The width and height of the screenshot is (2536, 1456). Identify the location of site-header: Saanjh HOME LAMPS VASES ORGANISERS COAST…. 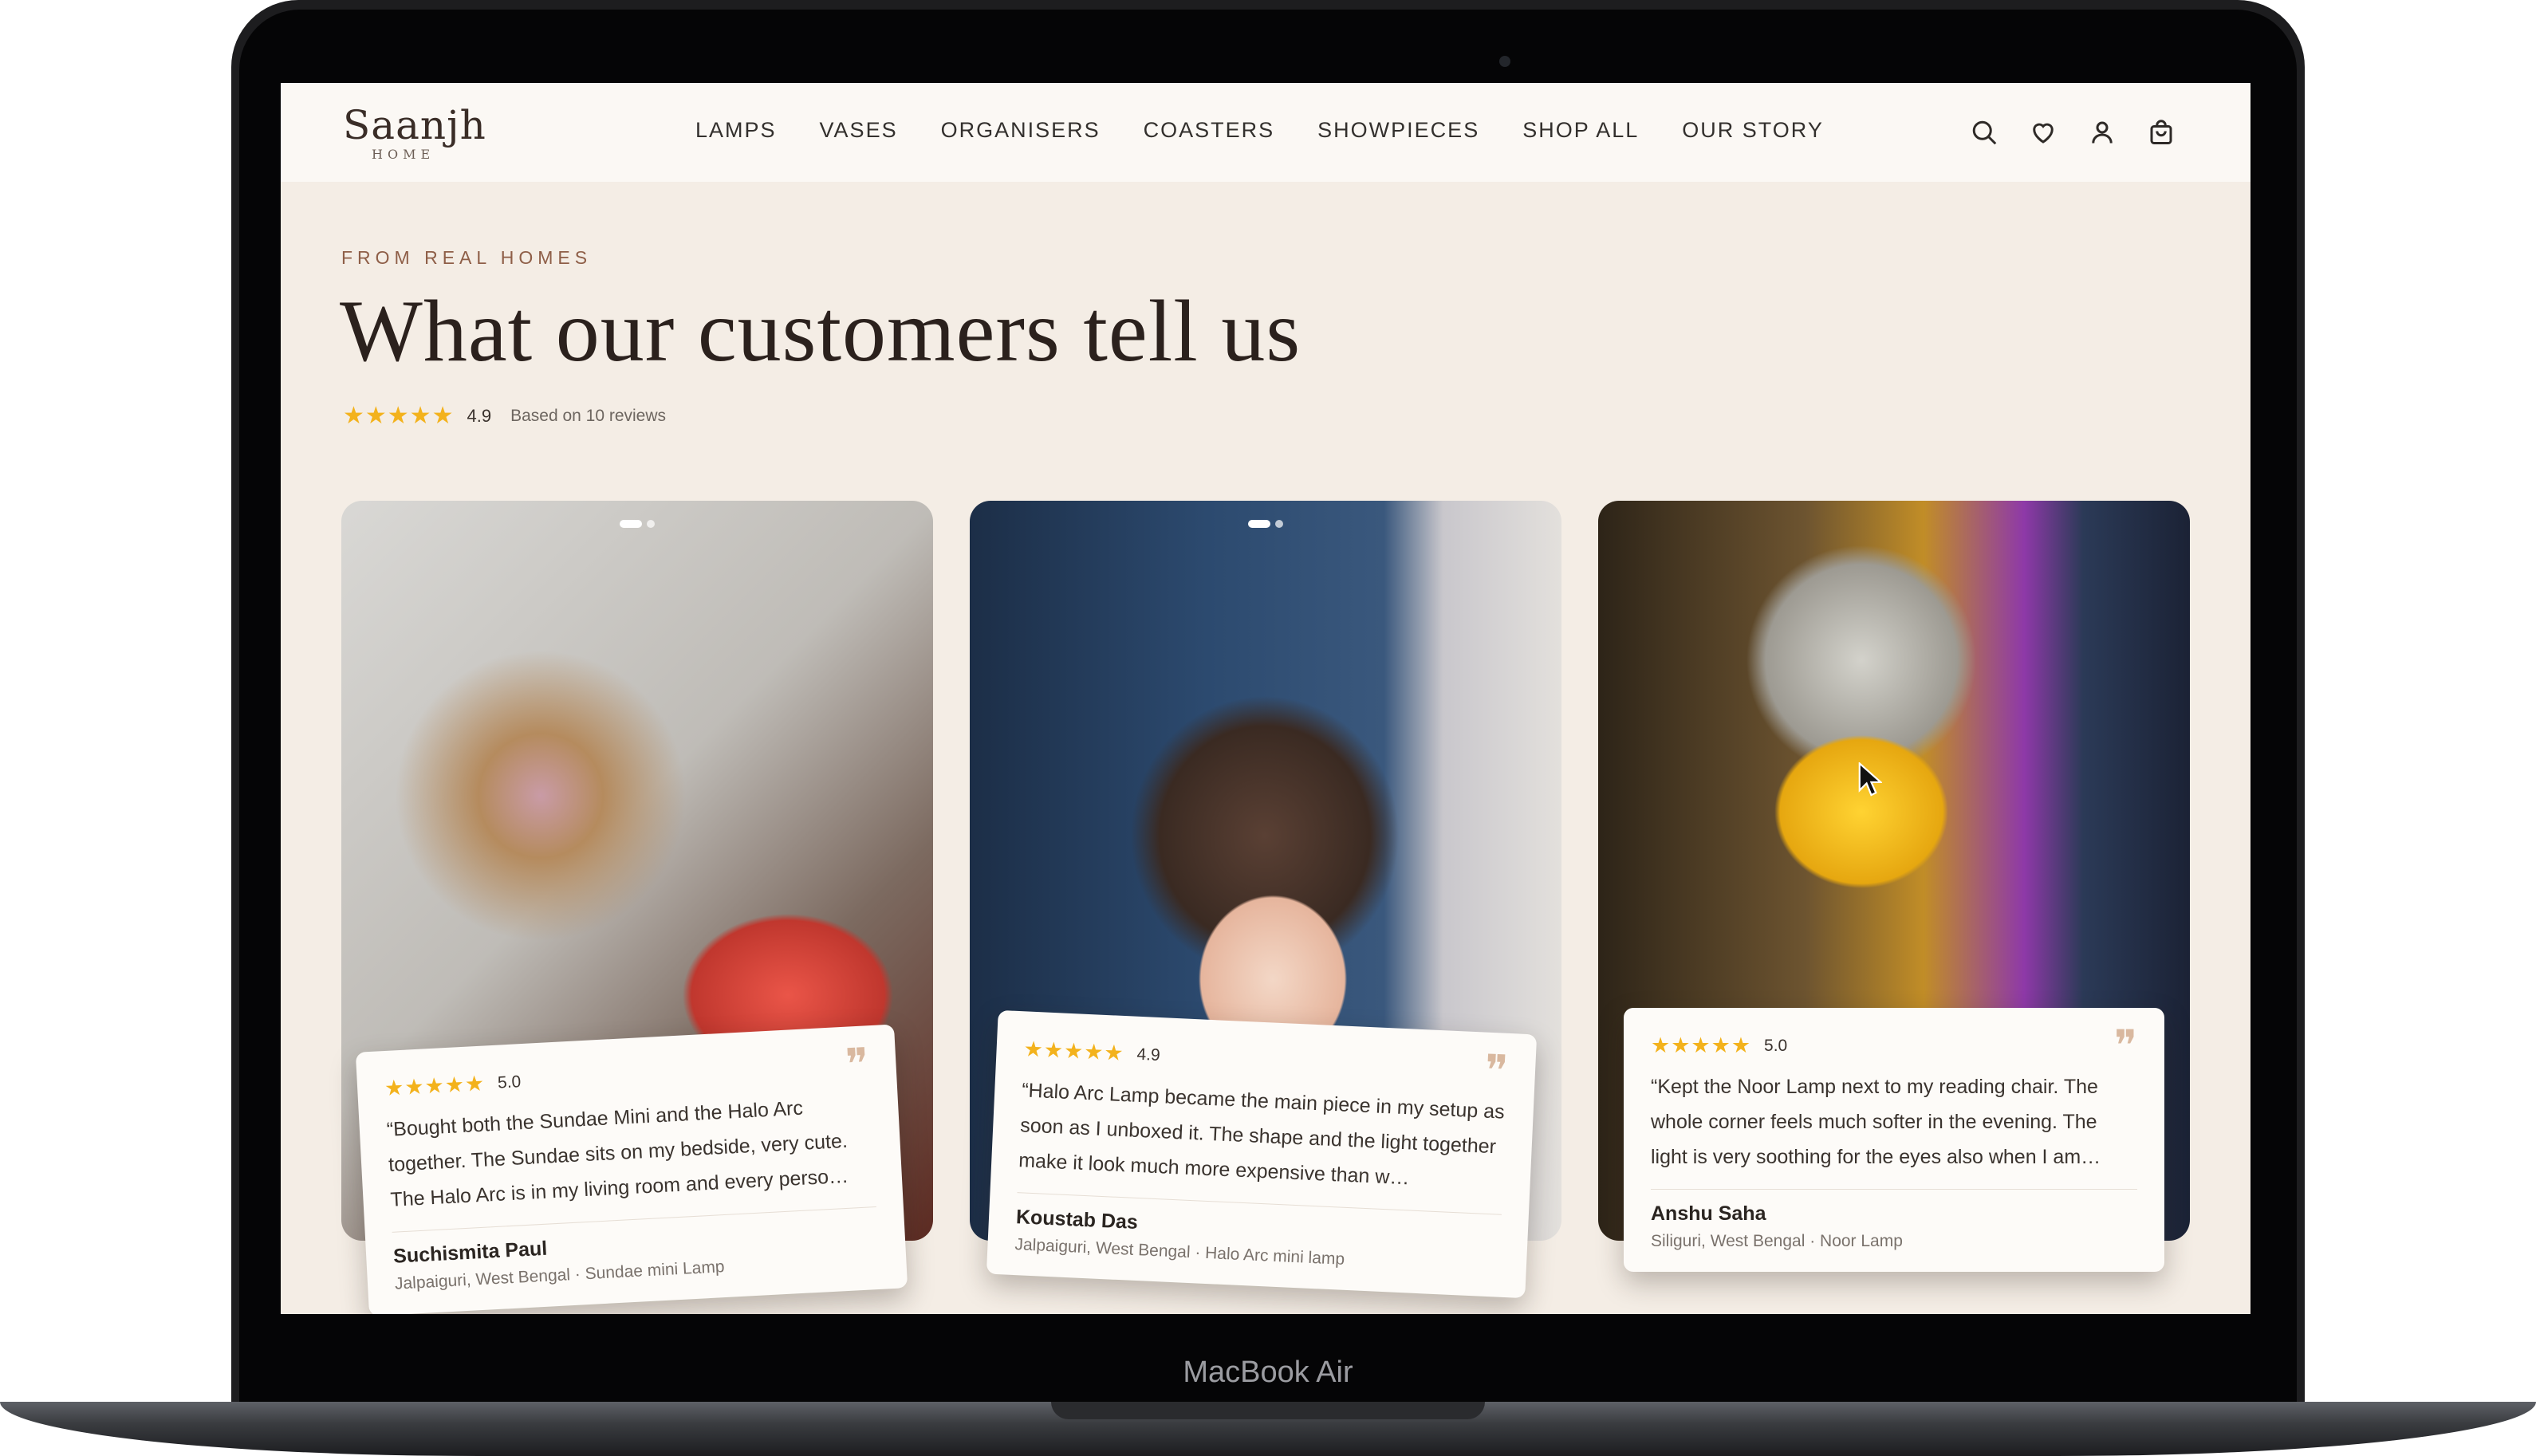
(1266, 132).